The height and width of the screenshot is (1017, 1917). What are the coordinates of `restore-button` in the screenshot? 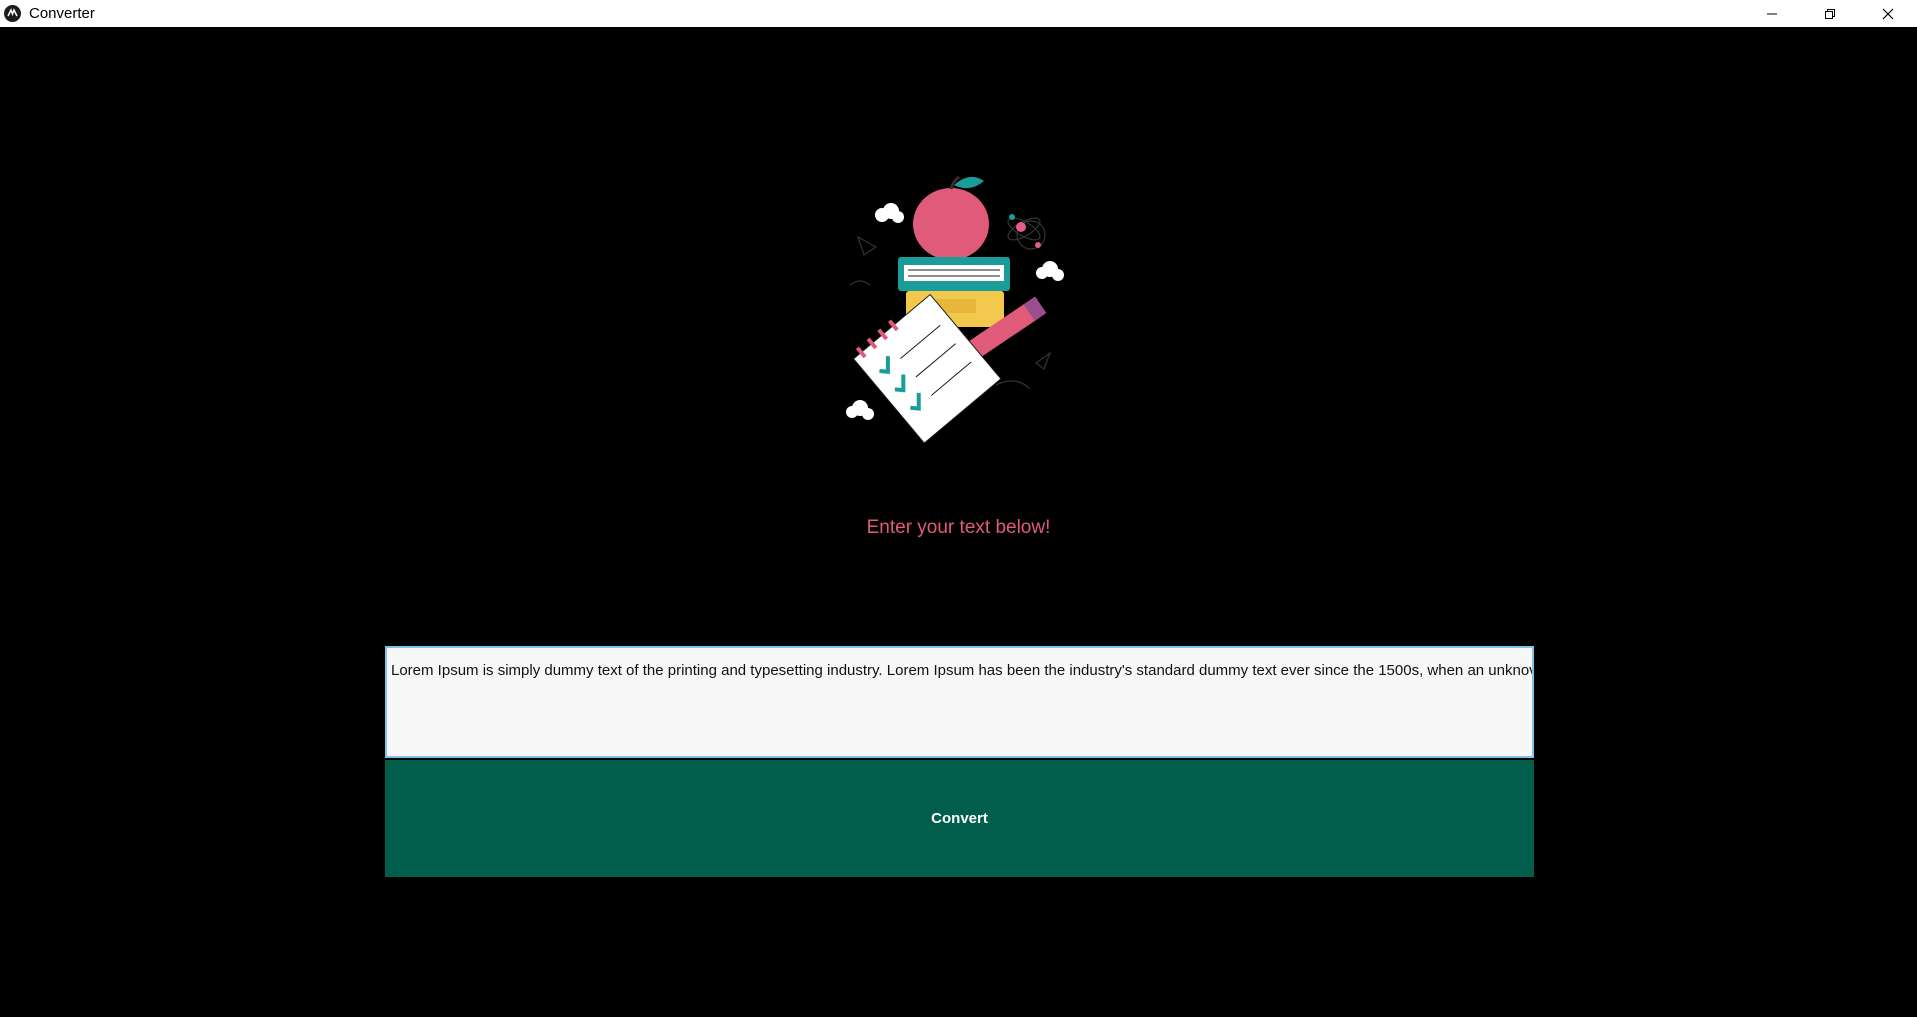 It's located at (1830, 13).